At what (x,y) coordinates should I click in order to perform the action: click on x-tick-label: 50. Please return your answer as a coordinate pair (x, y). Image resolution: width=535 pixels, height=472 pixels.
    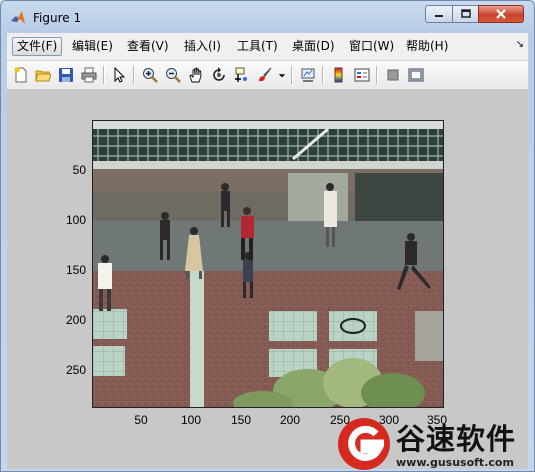
    Looking at the image, I should click on (141, 420).